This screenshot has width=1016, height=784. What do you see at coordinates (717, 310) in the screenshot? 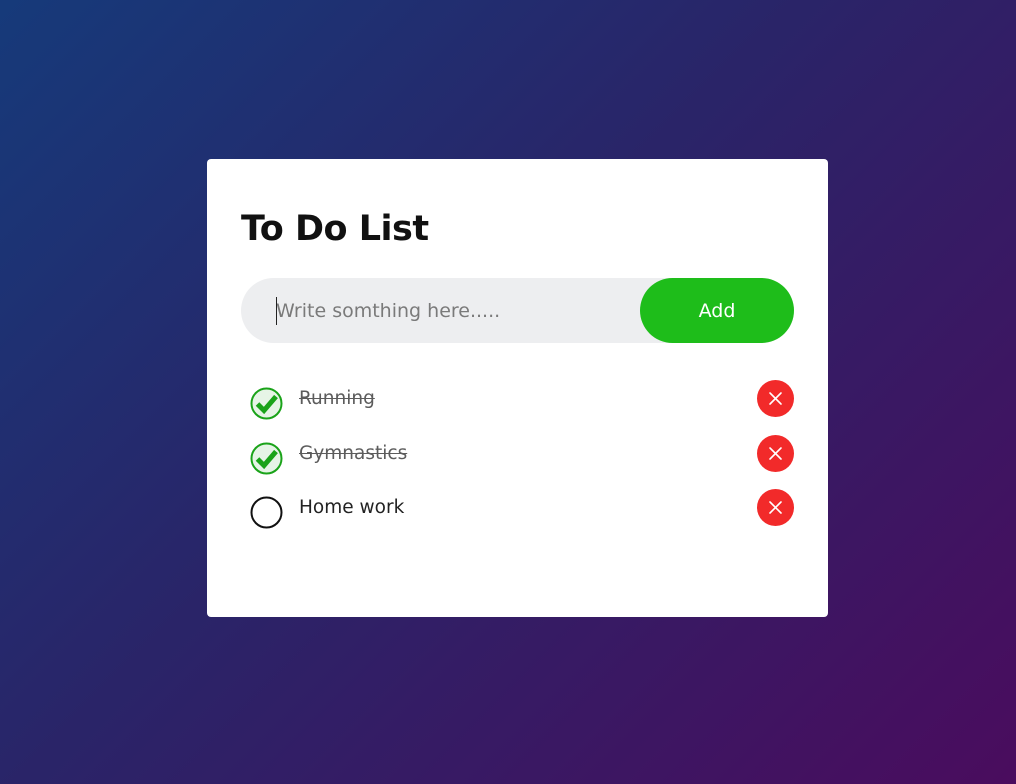
I see `add-button: Add` at bounding box center [717, 310].